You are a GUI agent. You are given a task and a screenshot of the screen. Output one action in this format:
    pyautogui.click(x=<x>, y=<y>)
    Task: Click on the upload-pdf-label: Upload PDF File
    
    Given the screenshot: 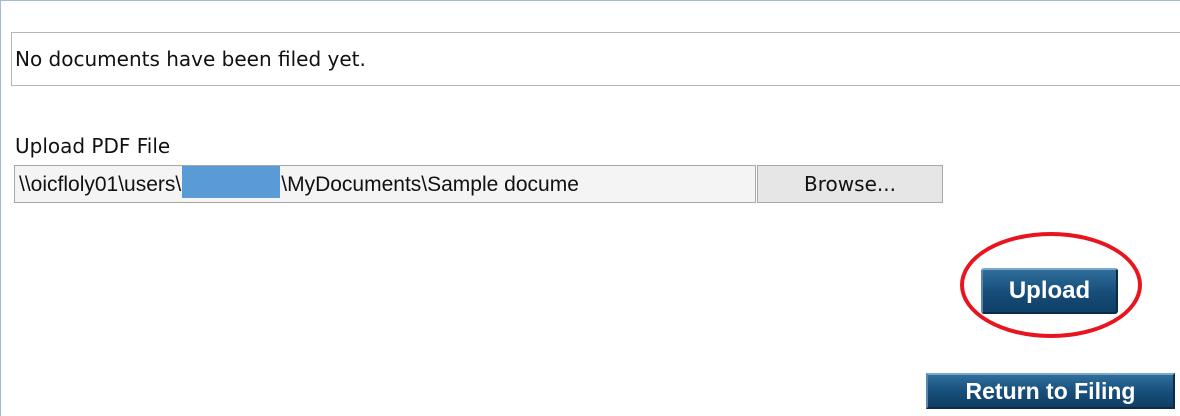 What is the action you would take?
    pyautogui.click(x=93, y=146)
    